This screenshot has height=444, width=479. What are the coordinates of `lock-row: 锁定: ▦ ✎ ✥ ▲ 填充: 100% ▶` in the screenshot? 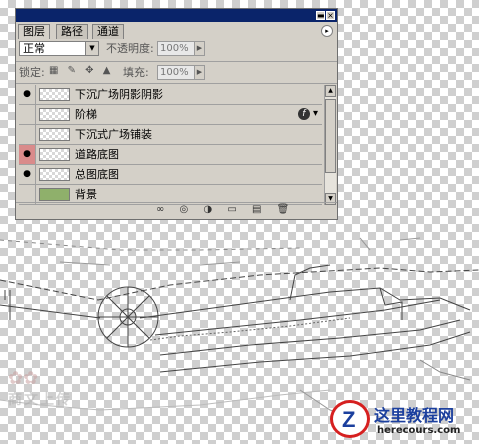 It's located at (176, 73).